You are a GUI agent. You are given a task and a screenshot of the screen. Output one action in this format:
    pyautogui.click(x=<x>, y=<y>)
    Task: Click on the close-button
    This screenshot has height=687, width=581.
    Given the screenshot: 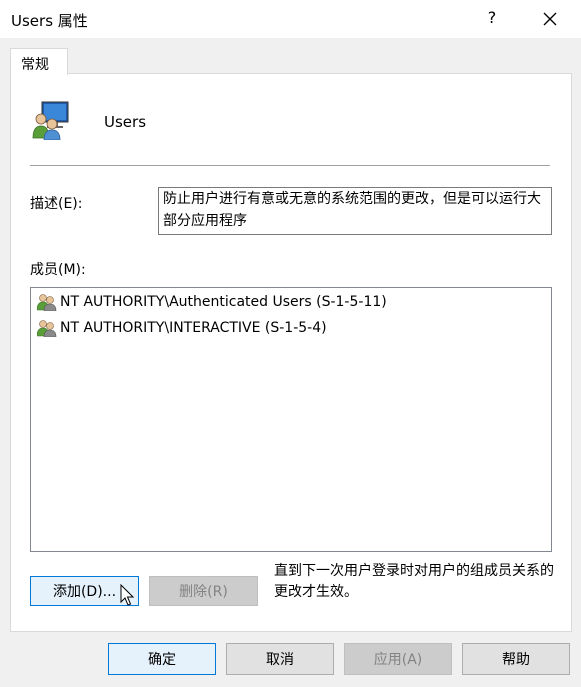 What is the action you would take?
    pyautogui.click(x=550, y=19)
    